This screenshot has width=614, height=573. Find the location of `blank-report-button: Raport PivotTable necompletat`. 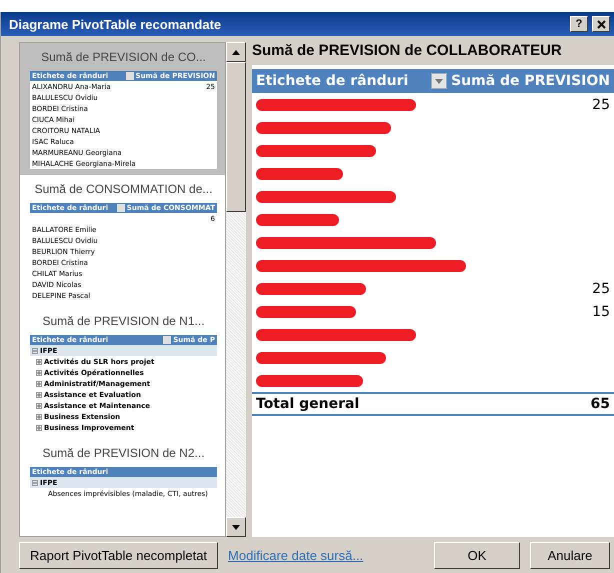

blank-report-button: Raport PivotTable necompletat is located at coordinates (118, 555).